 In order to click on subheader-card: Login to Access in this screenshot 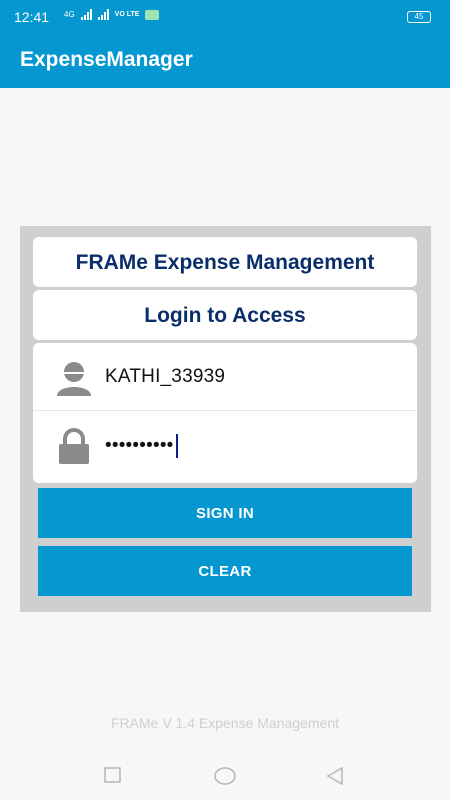, I will do `click(225, 315)`.